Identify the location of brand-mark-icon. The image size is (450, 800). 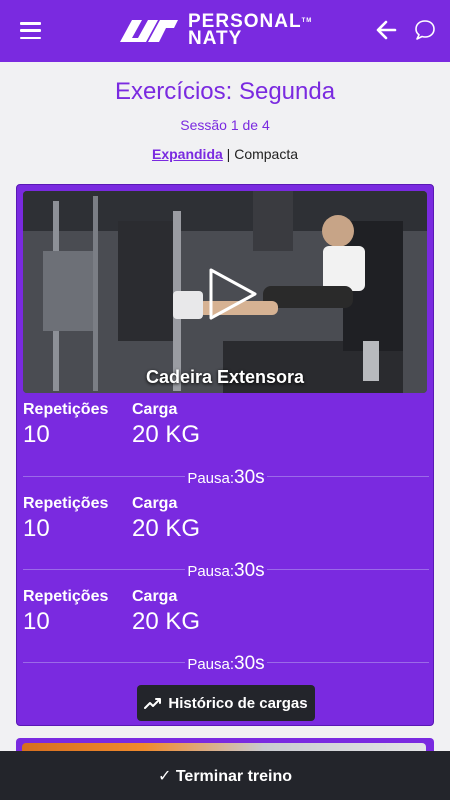
(149, 31).